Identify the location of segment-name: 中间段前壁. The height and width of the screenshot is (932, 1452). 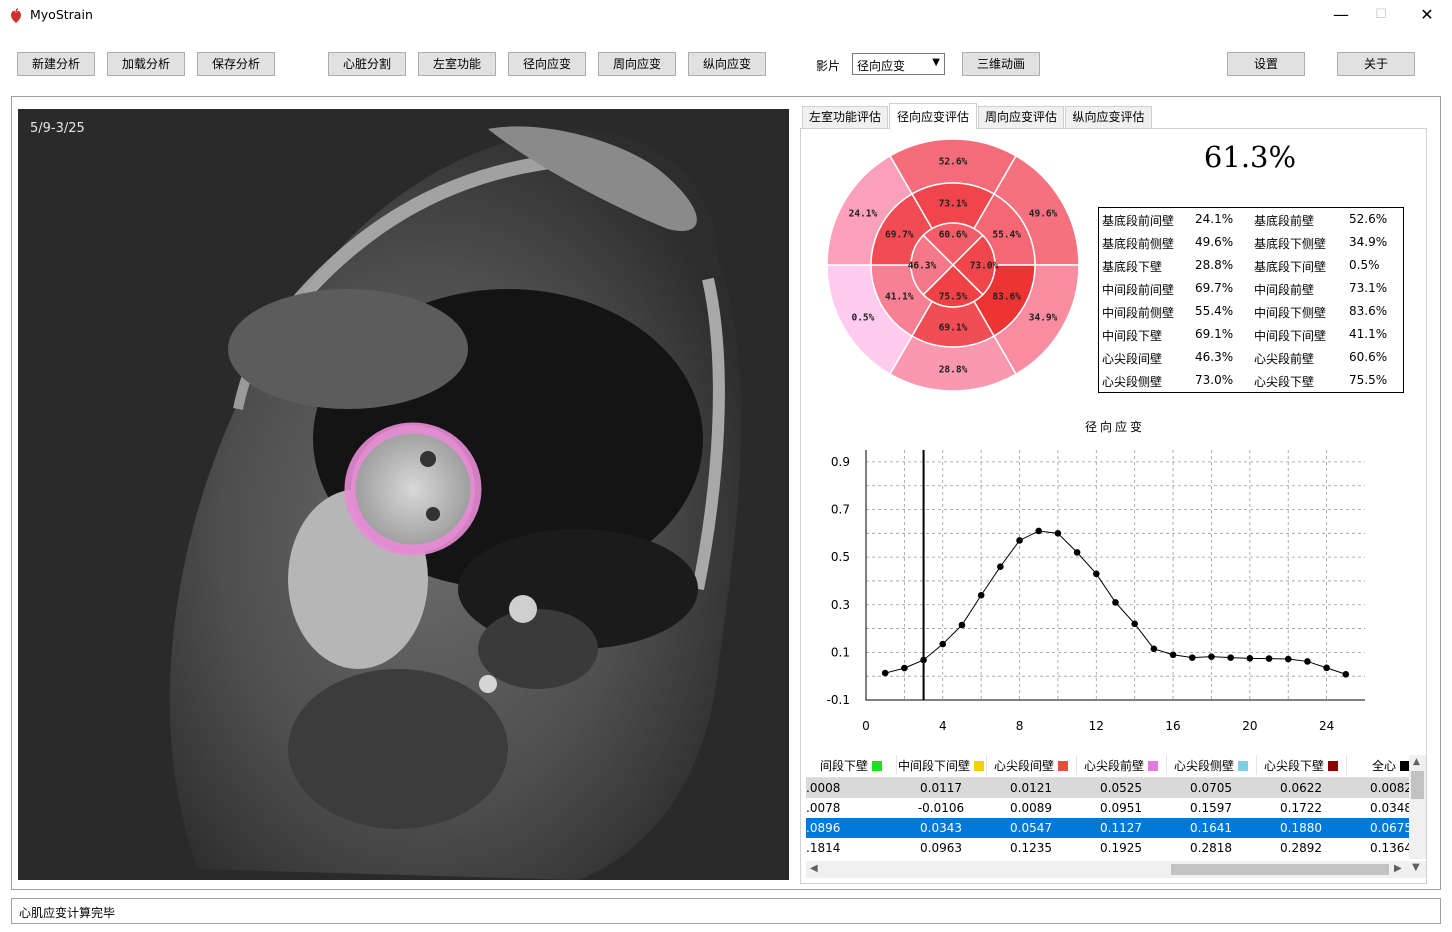
(1284, 290).